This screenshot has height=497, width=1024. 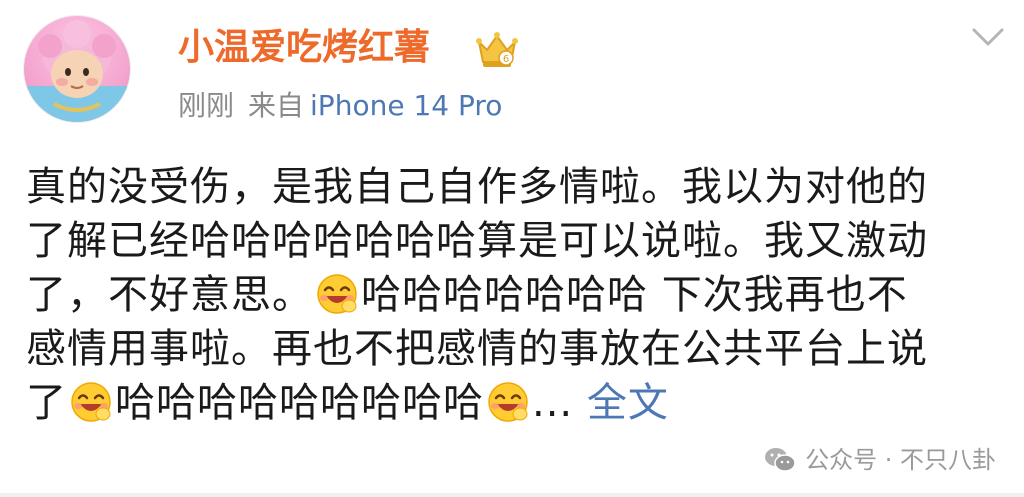 What do you see at coordinates (304, 48) in the screenshot?
I see `username: 小温爱吃烤红薯` at bounding box center [304, 48].